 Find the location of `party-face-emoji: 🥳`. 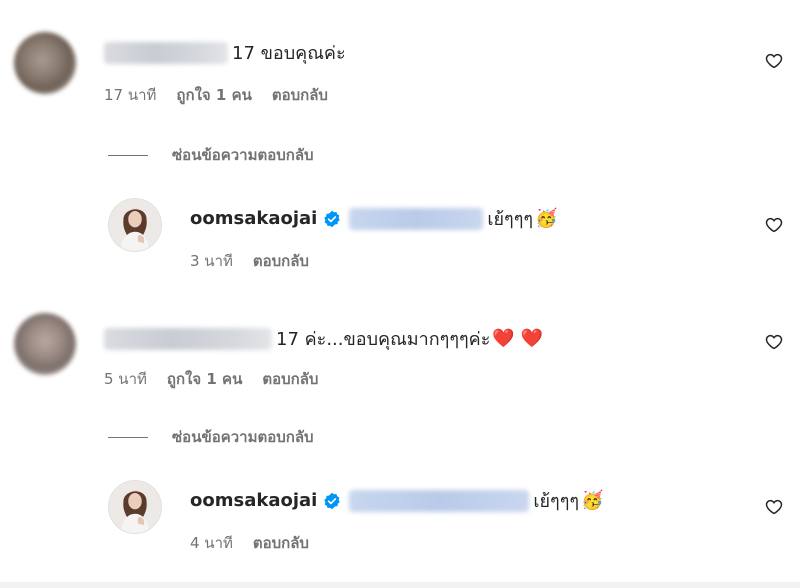

party-face-emoji: 🥳 is located at coordinates (592, 500).